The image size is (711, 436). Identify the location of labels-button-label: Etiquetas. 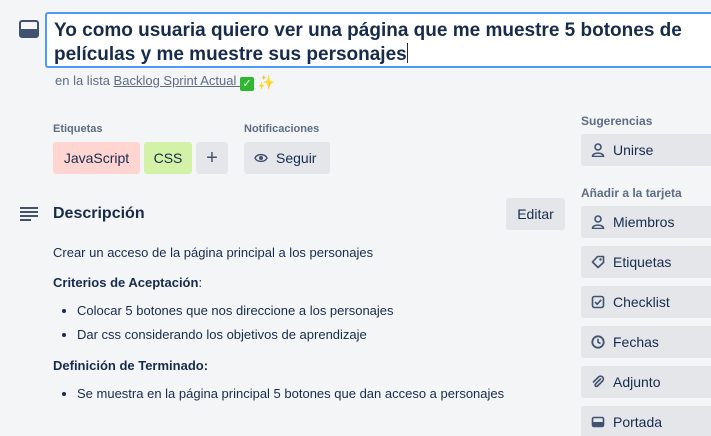
(642, 262).